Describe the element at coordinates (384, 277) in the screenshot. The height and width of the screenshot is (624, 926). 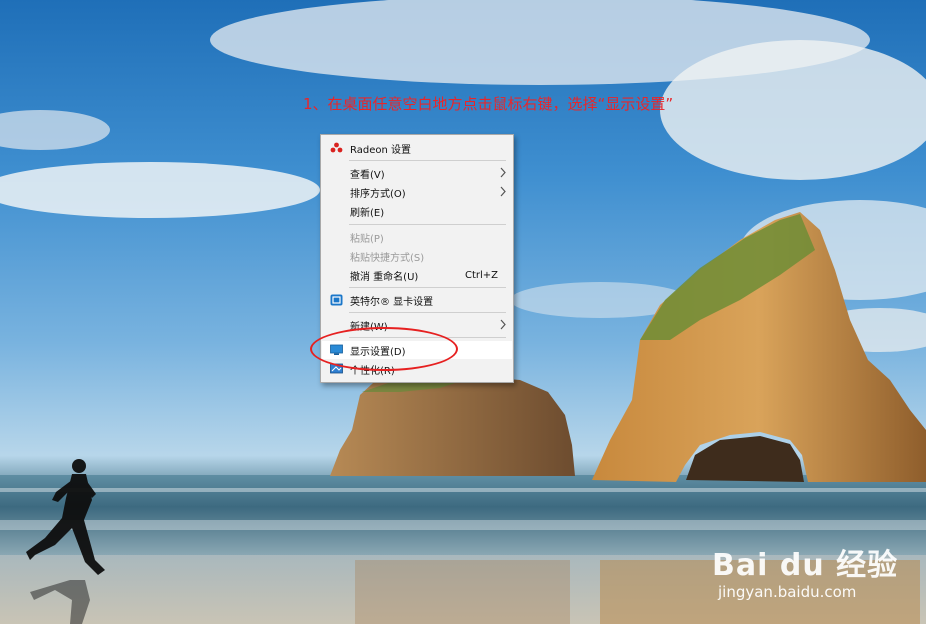
I see `menu-item-label: 撤消 重命名(U)` at that location.